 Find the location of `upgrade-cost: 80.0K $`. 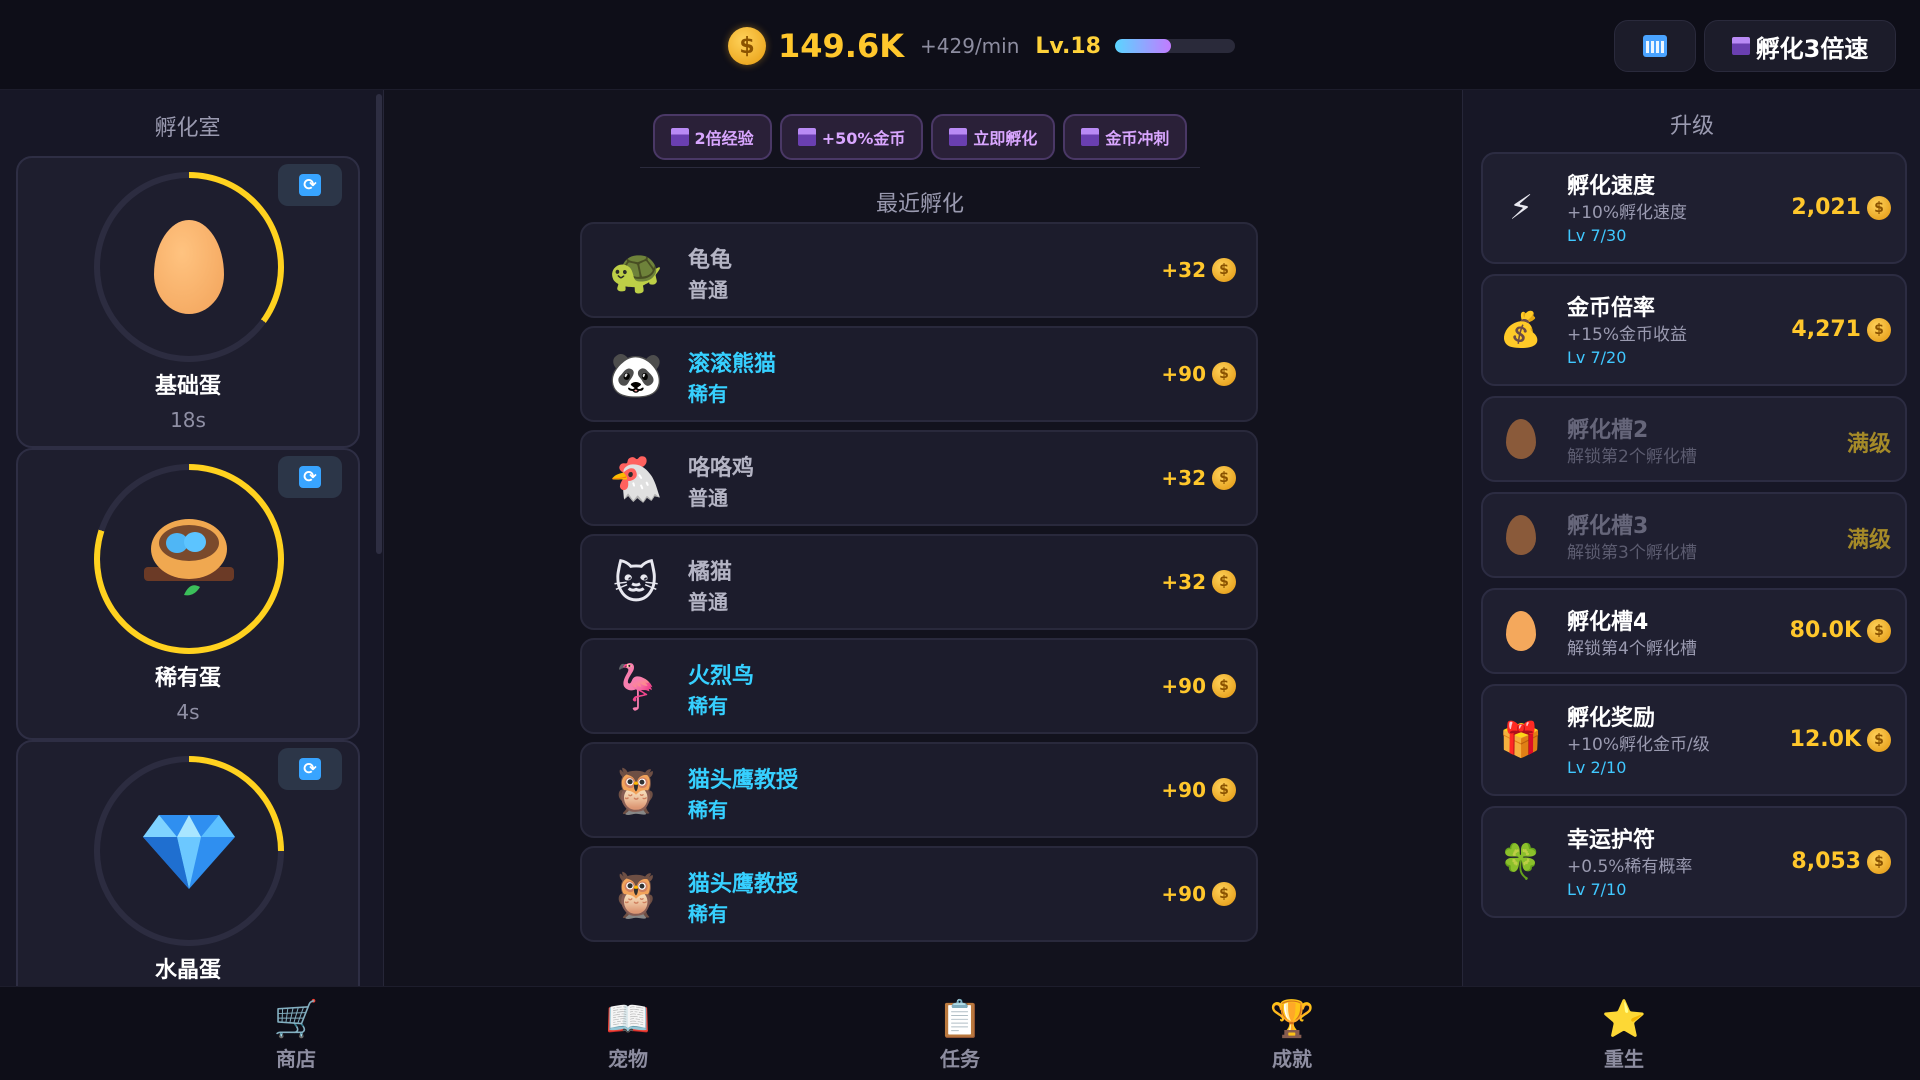

upgrade-cost: 80.0K $ is located at coordinates (1840, 630).